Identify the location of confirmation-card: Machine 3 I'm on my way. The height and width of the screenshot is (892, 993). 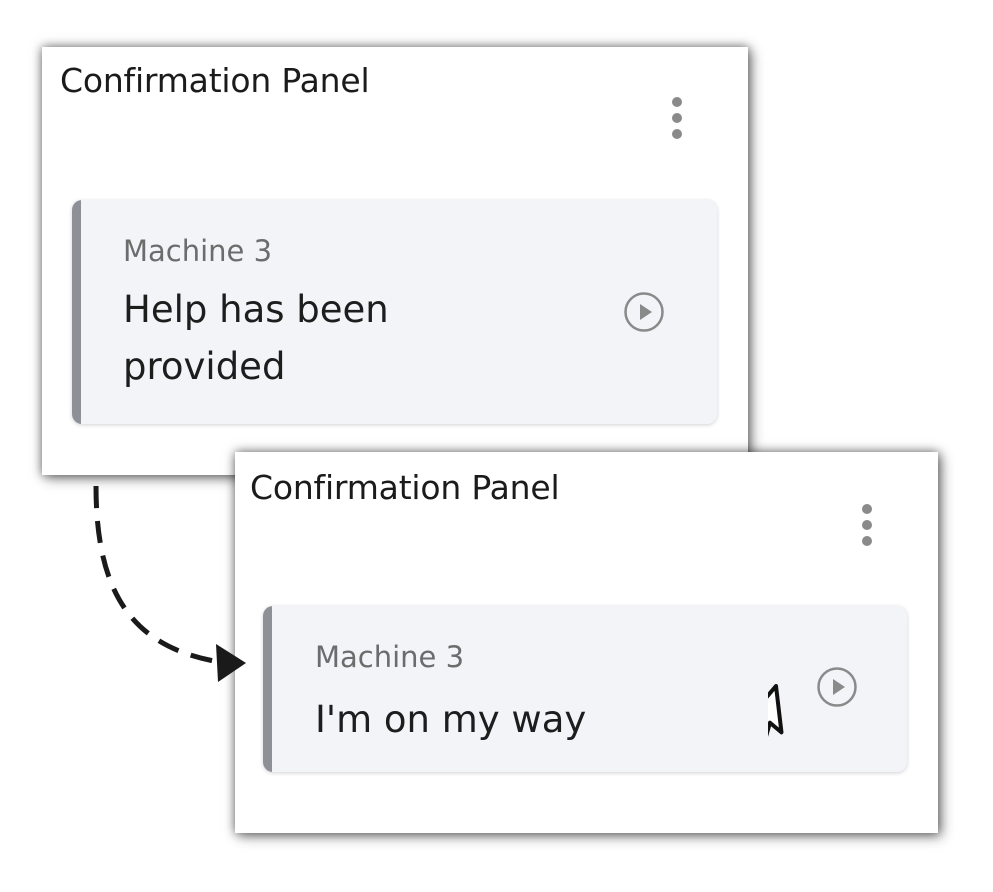
(585, 689).